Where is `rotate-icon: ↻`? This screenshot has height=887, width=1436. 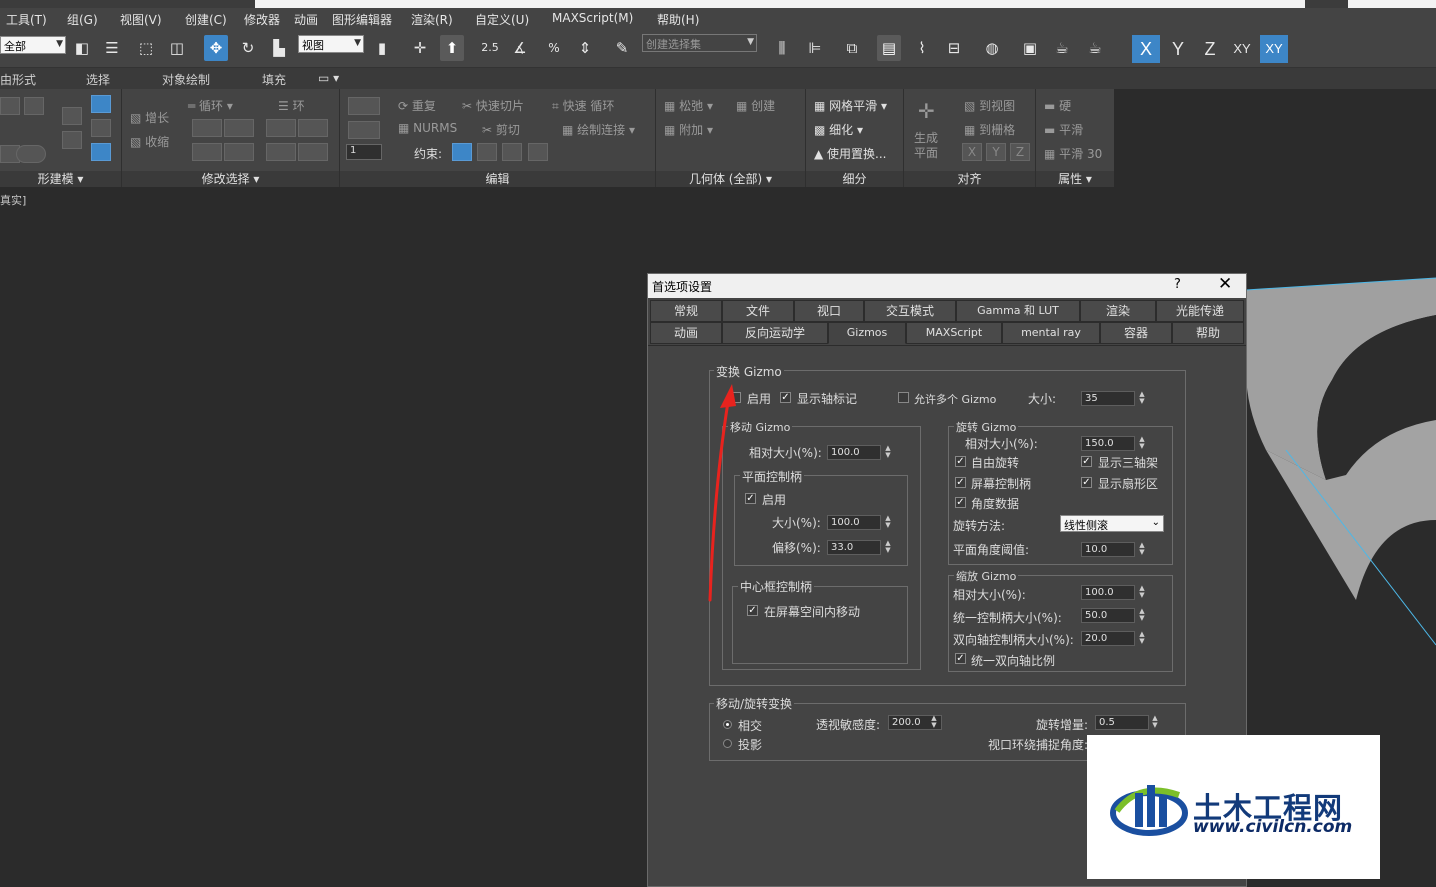 rotate-icon: ↻ is located at coordinates (248, 48).